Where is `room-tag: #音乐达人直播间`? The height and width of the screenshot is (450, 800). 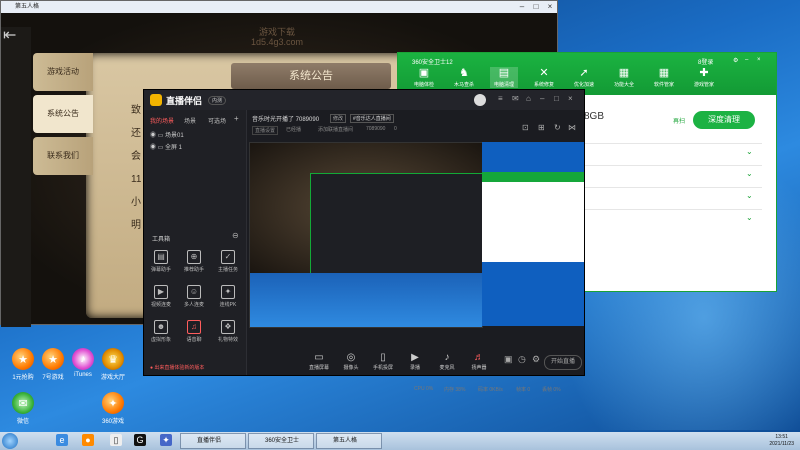 room-tag: #音乐达人直播间 is located at coordinates (372, 118).